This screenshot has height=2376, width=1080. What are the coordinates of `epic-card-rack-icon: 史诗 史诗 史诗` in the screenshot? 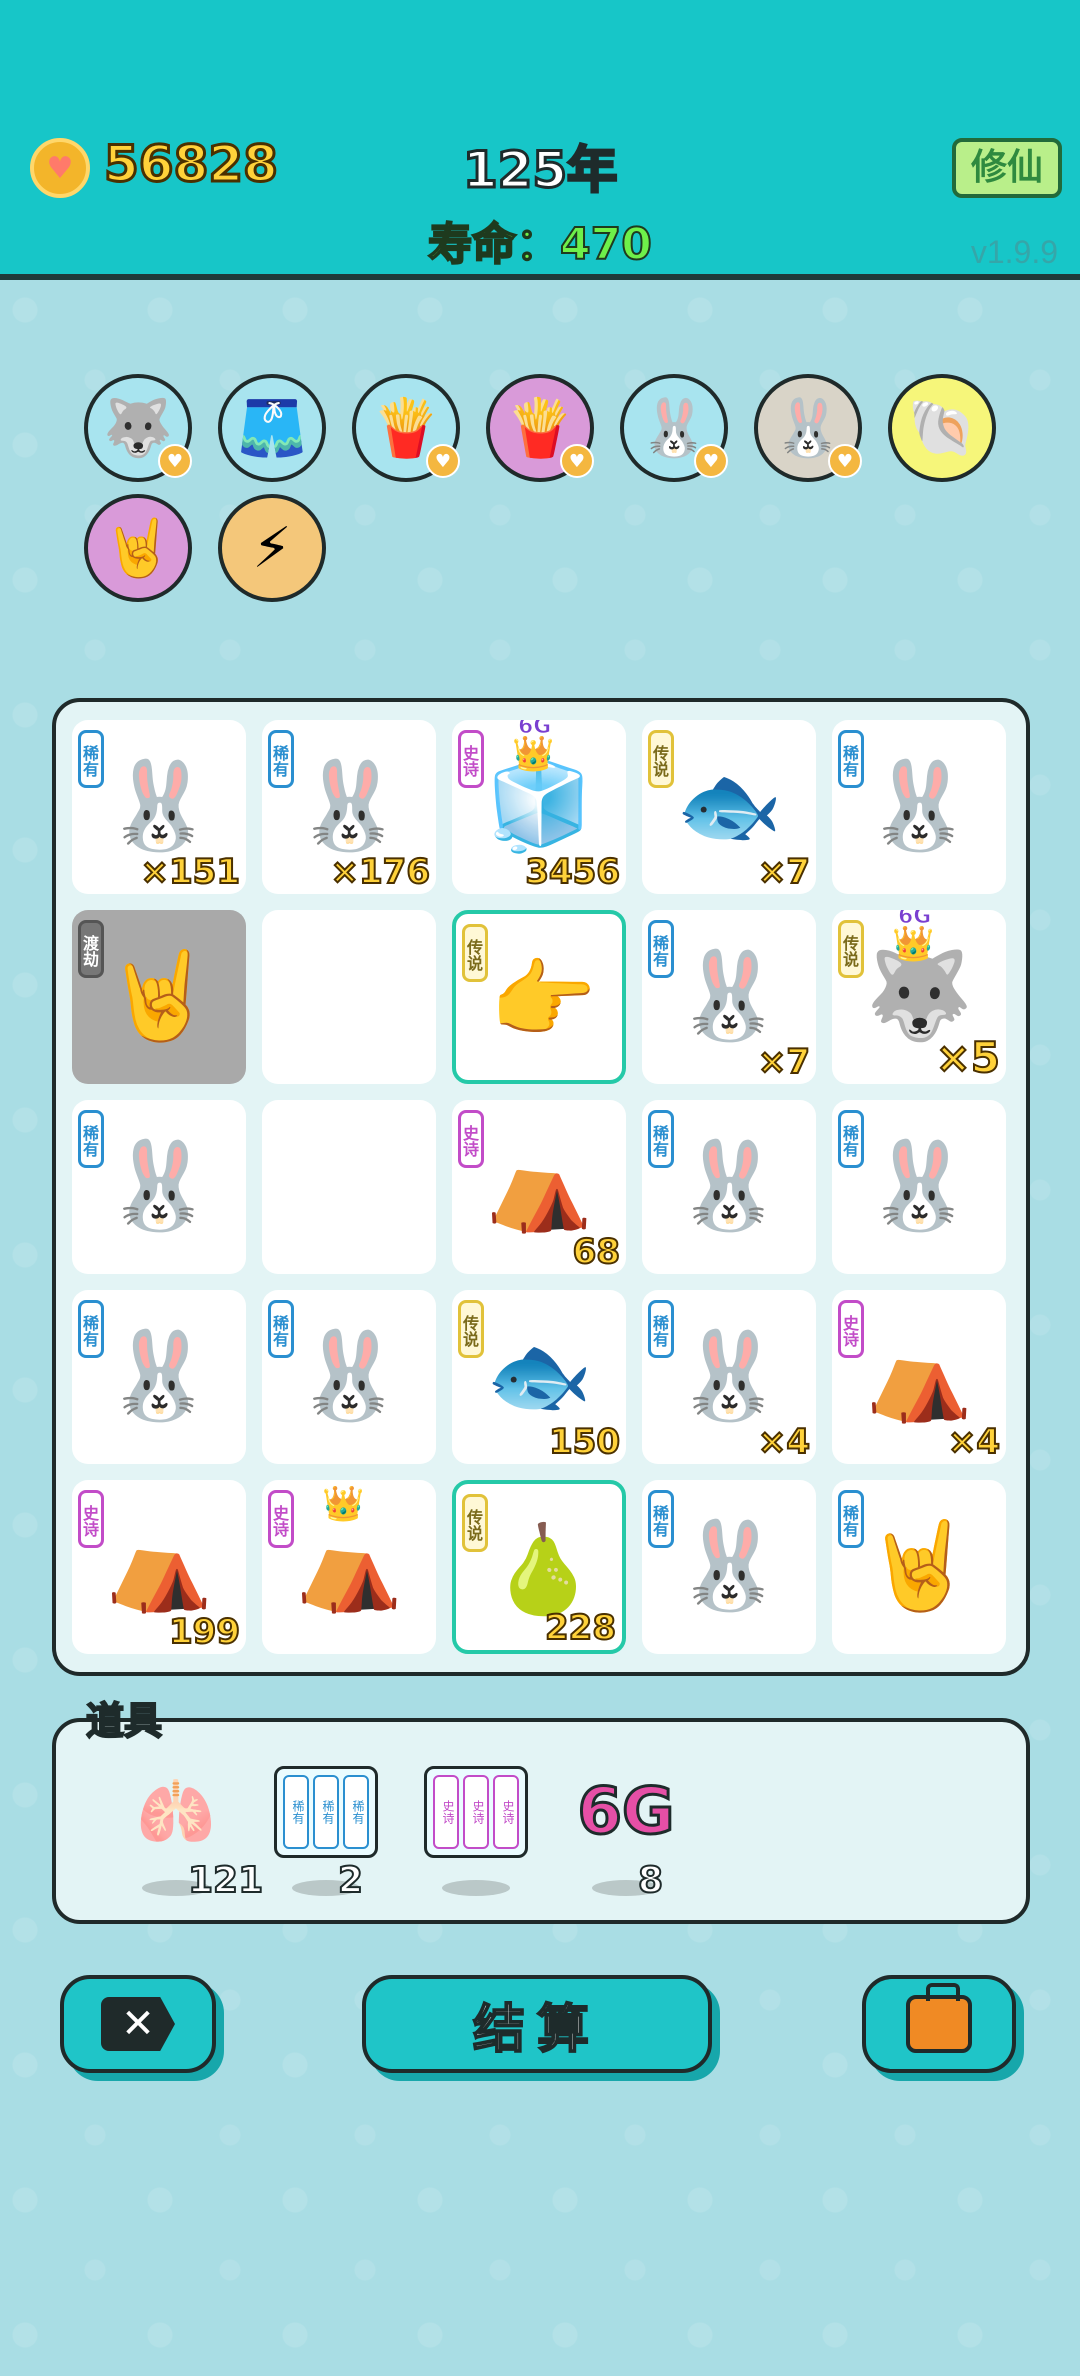 It's located at (476, 1812).